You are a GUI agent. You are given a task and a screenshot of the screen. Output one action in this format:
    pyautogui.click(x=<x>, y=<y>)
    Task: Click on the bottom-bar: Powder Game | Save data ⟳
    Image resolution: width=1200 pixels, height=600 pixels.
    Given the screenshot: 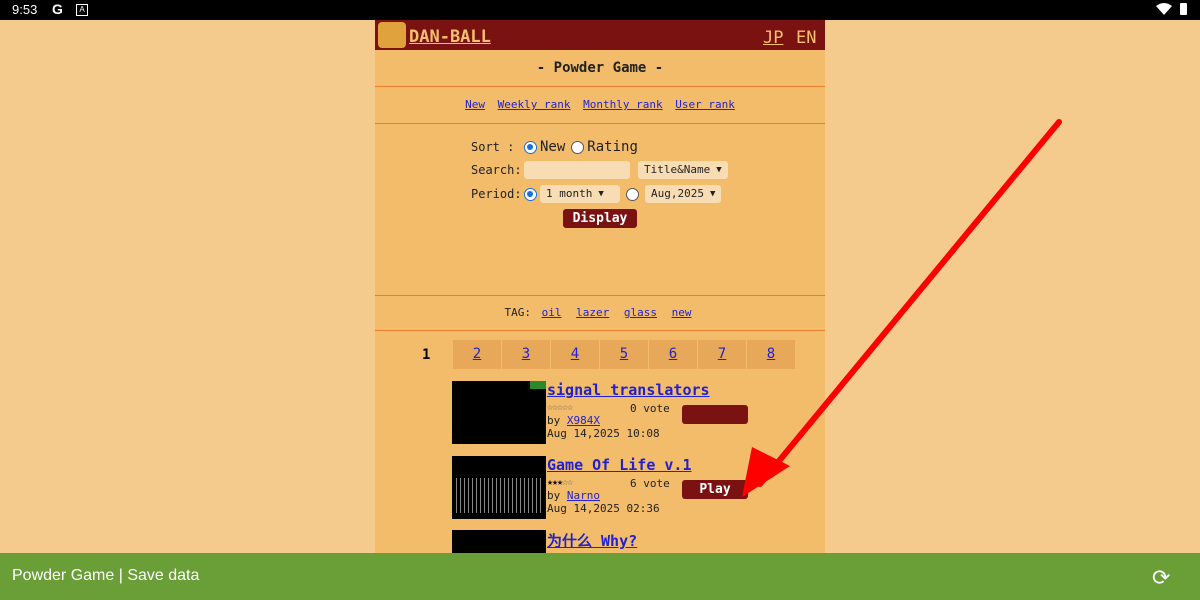 What is the action you would take?
    pyautogui.click(x=600, y=576)
    